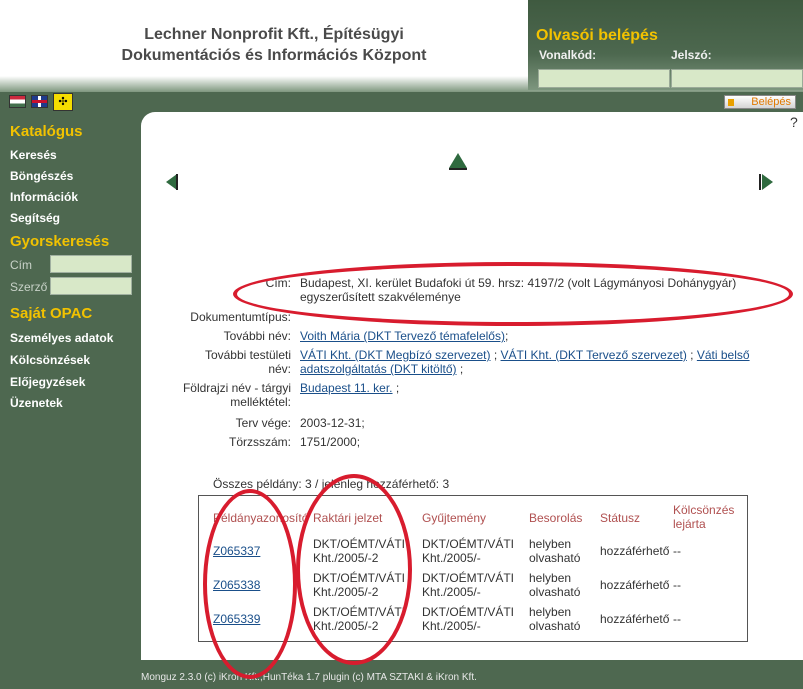 Image resolution: width=803 pixels, height=689 pixels. I want to click on geo-link: Budapest 11. ker., so click(346, 388).